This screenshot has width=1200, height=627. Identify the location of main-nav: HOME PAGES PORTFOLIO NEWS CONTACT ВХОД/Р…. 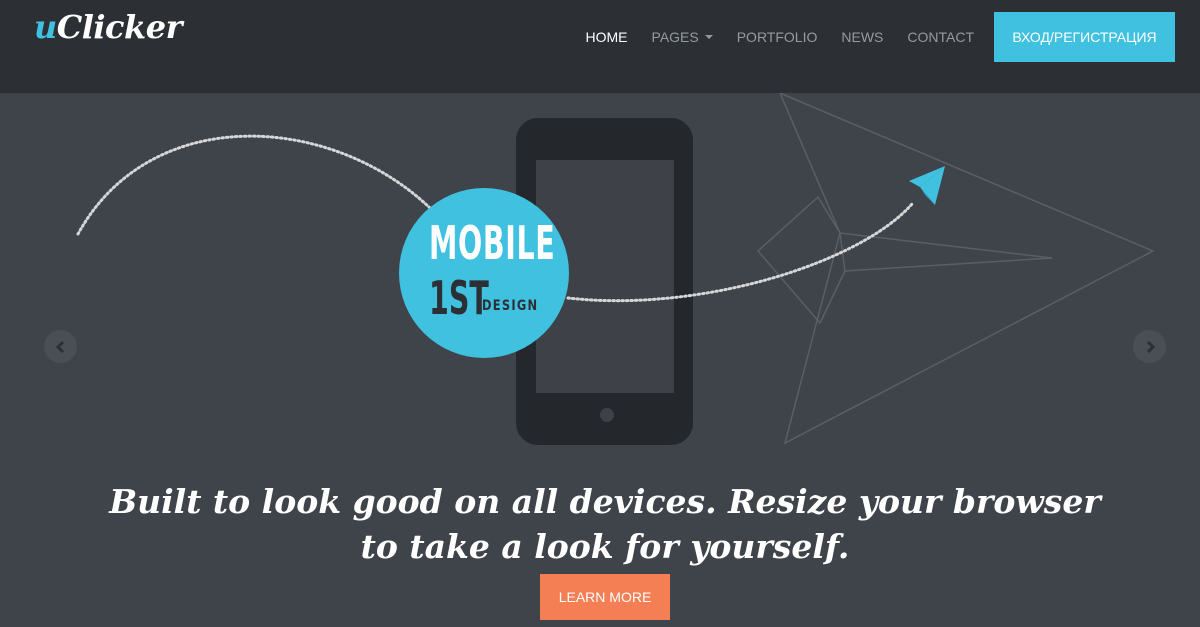
(880, 37).